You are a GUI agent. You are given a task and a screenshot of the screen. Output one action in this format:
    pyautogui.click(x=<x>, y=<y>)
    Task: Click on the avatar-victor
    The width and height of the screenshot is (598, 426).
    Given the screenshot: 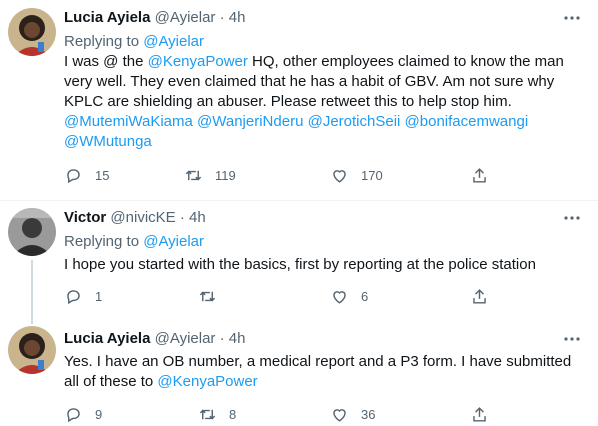 What is the action you would take?
    pyautogui.click(x=32, y=232)
    